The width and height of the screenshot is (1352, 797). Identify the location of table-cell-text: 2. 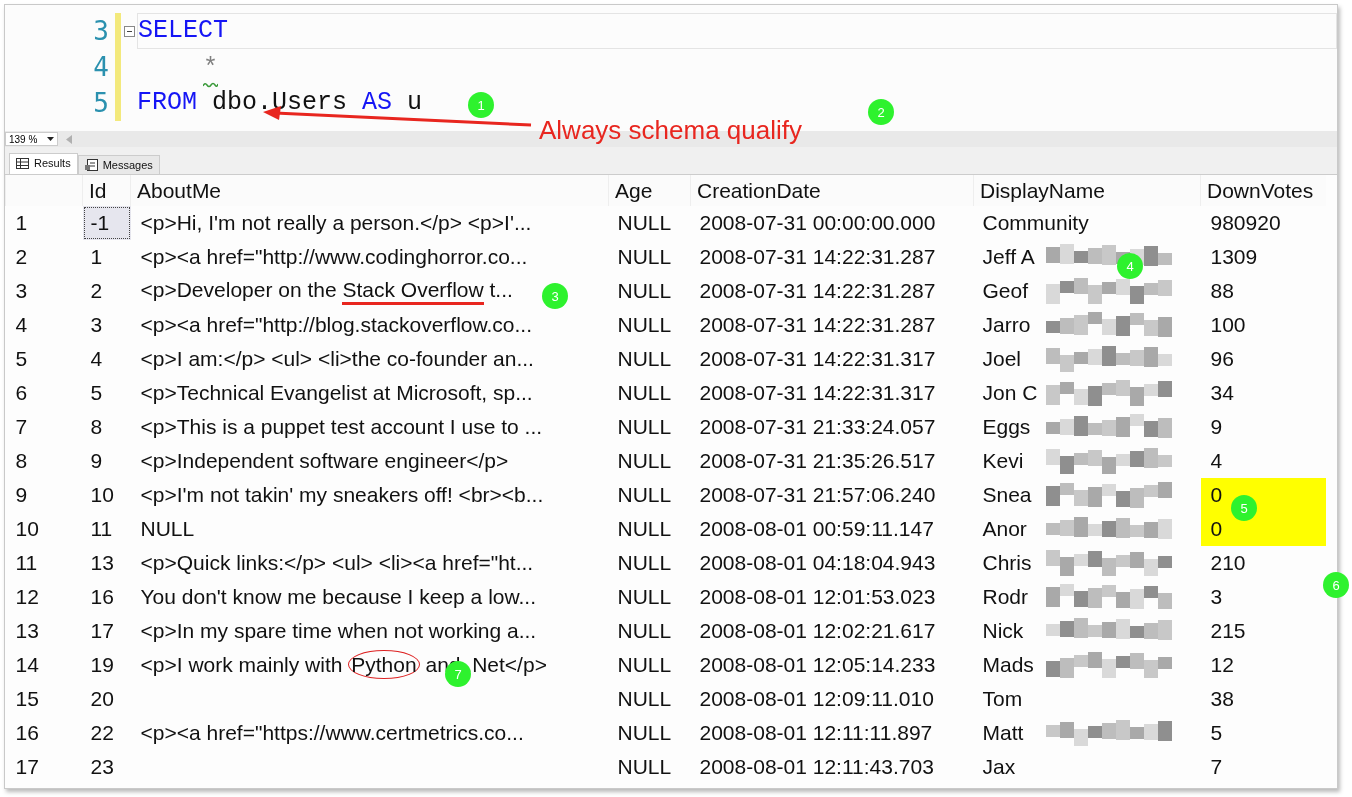
(96, 291).